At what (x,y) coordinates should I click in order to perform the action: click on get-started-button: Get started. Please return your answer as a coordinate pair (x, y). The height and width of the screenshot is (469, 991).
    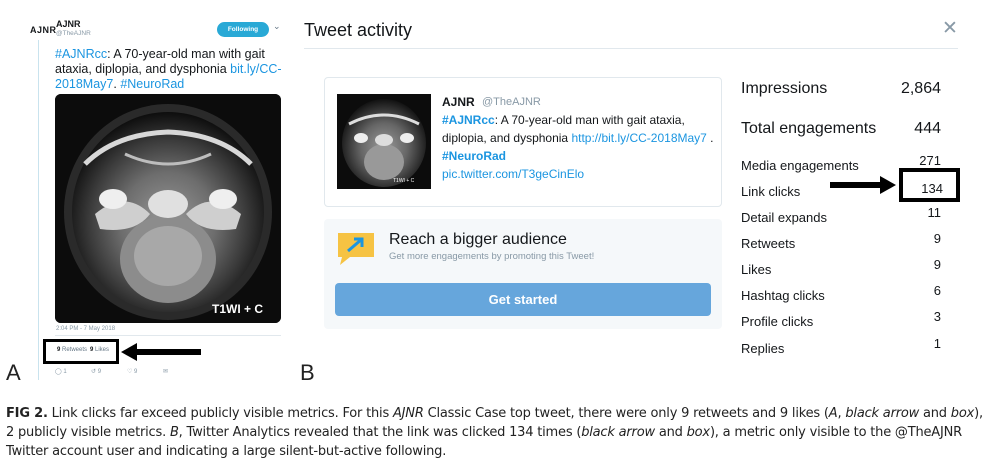
    Looking at the image, I should click on (523, 299).